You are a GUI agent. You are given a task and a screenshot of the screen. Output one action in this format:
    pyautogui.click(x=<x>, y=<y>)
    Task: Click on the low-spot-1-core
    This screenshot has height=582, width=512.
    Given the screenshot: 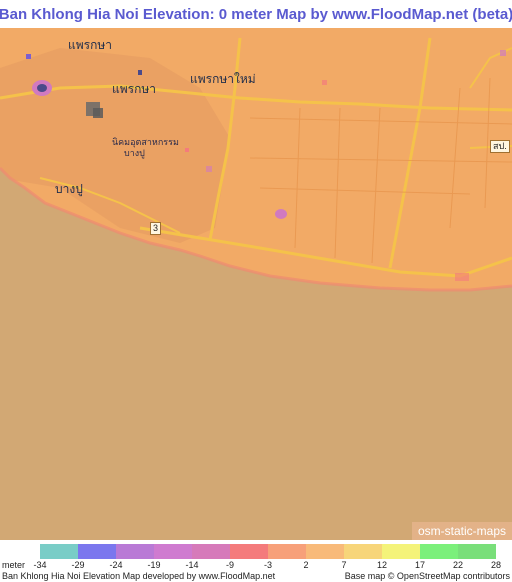 What is the action you would take?
    pyautogui.click(x=42, y=88)
    